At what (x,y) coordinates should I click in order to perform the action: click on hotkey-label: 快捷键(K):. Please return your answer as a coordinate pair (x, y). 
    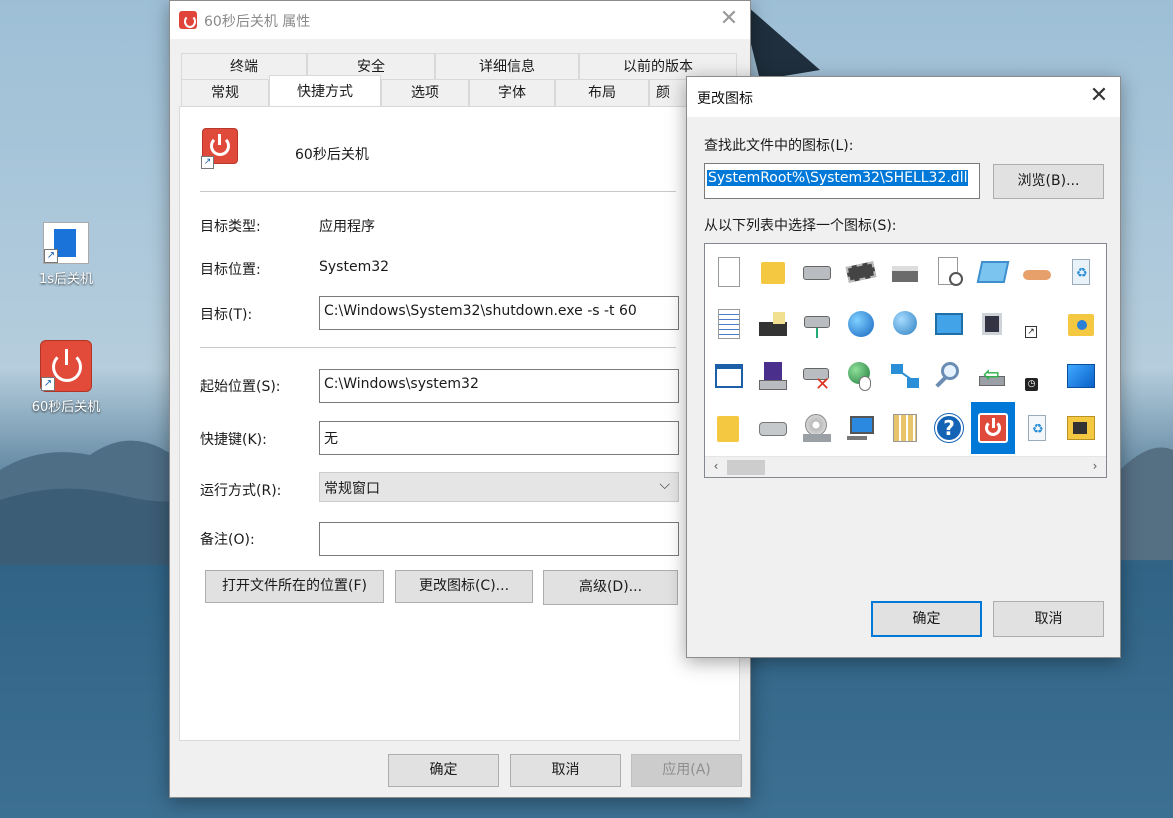
    Looking at the image, I should click on (233, 440).